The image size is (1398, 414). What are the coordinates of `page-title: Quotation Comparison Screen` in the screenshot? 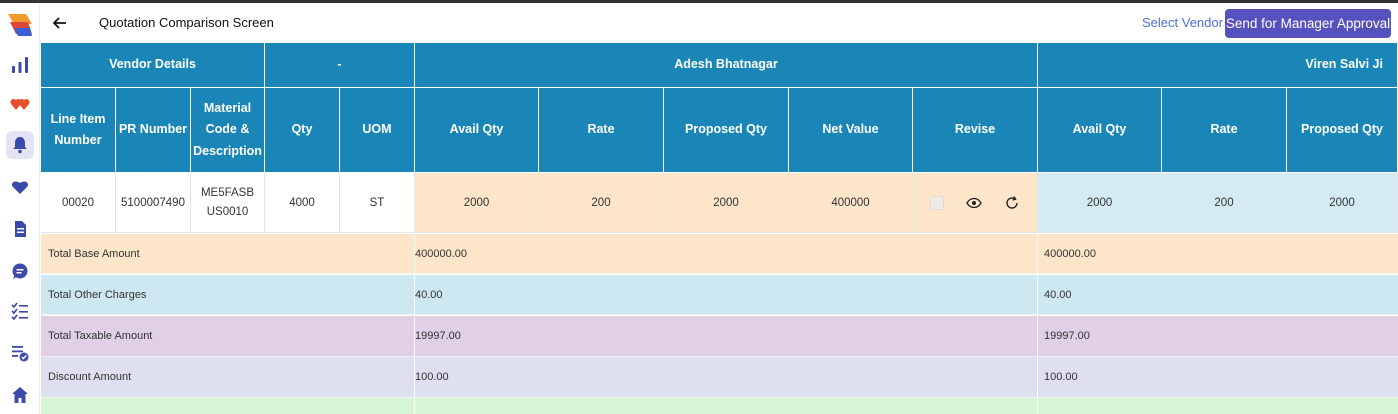 It's located at (186, 22).